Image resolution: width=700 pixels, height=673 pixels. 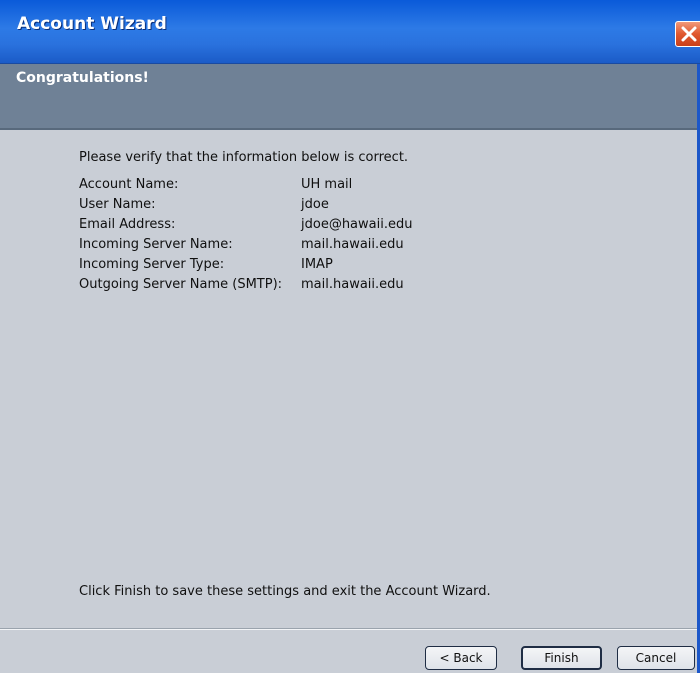 I want to click on info-row-email-address: Email Address: jdoe@hawaii.edu, so click(x=379, y=227).